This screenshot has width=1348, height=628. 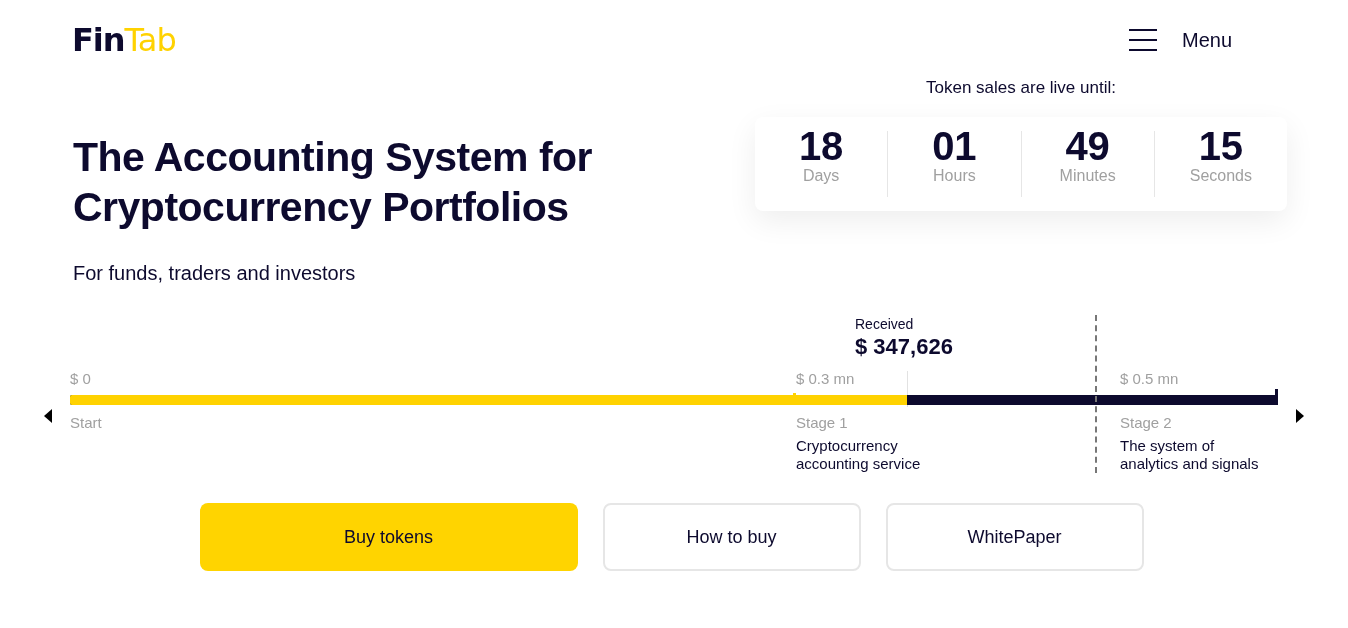 What do you see at coordinates (81, 379) in the screenshot?
I see `milestone-amount: $ 0` at bounding box center [81, 379].